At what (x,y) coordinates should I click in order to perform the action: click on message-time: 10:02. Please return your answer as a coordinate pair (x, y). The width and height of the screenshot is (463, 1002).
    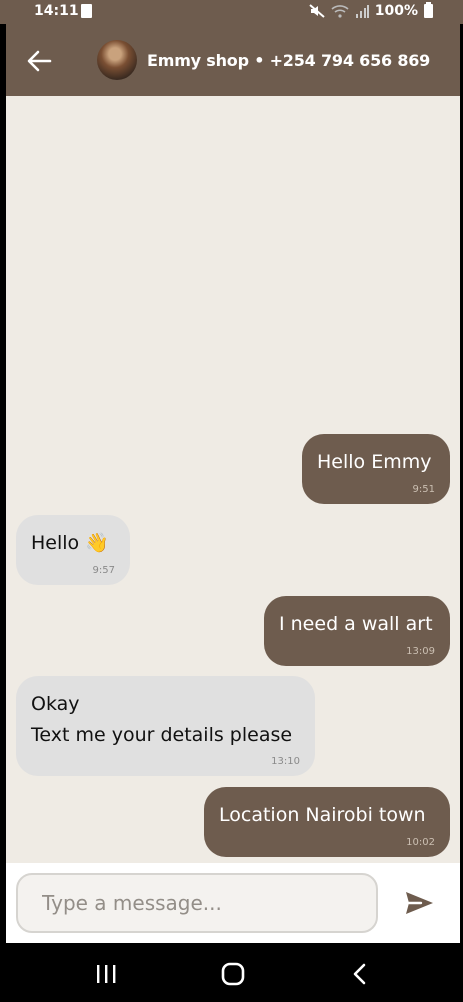
    Looking at the image, I should click on (420, 842).